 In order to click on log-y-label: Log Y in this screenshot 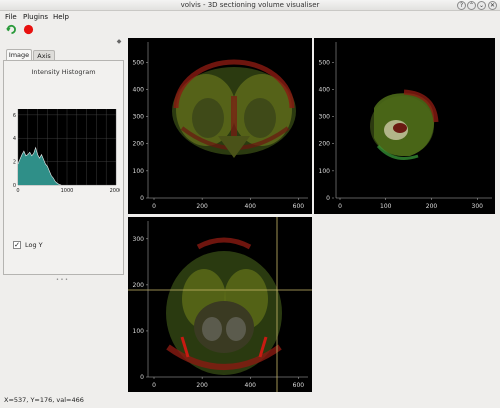, I will do `click(34, 245)`.